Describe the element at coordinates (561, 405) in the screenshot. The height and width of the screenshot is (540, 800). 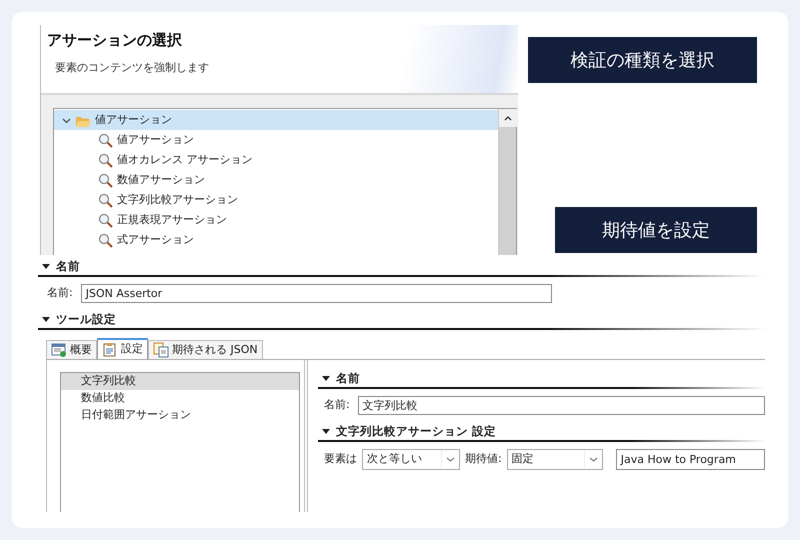
I see `name-field: 文字列比較` at that location.